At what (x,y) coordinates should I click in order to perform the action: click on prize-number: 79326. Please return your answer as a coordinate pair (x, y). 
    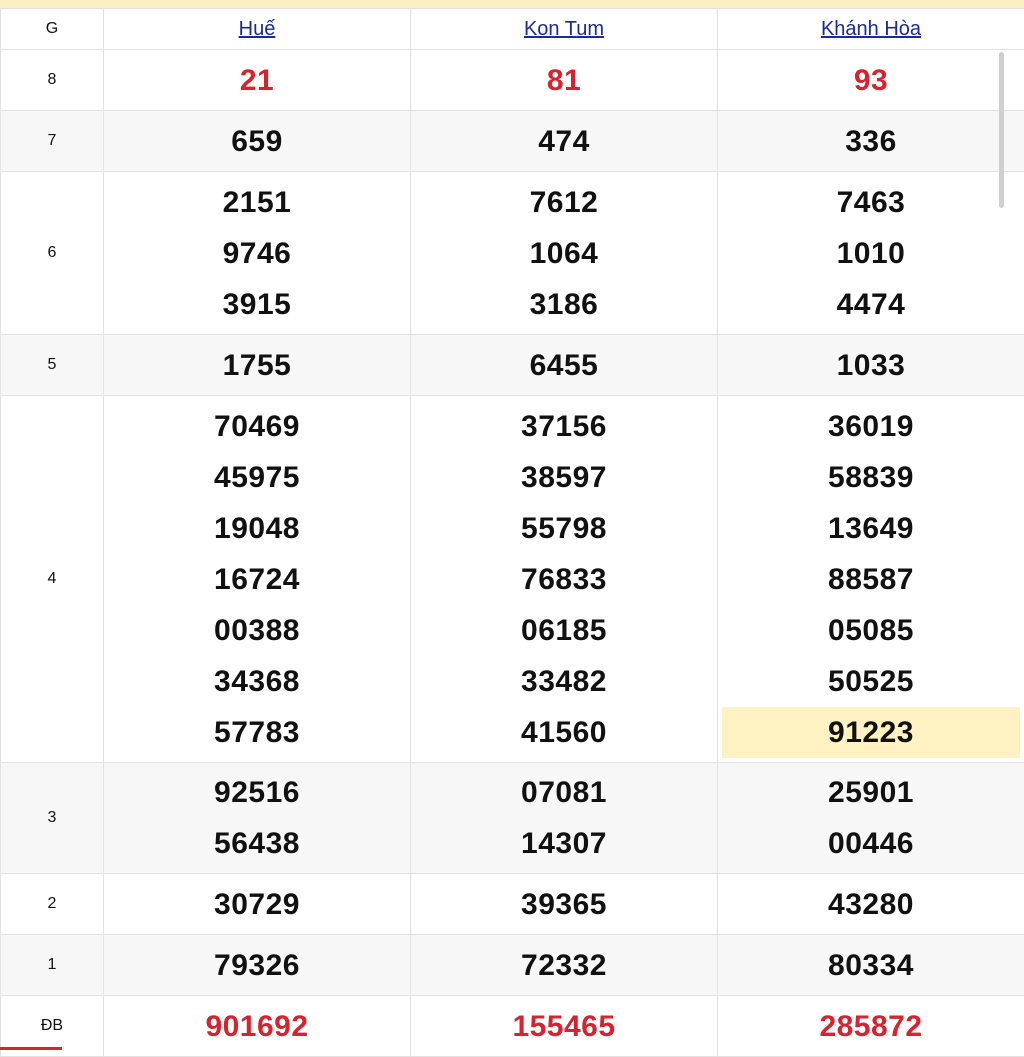
    Looking at the image, I should click on (257, 965).